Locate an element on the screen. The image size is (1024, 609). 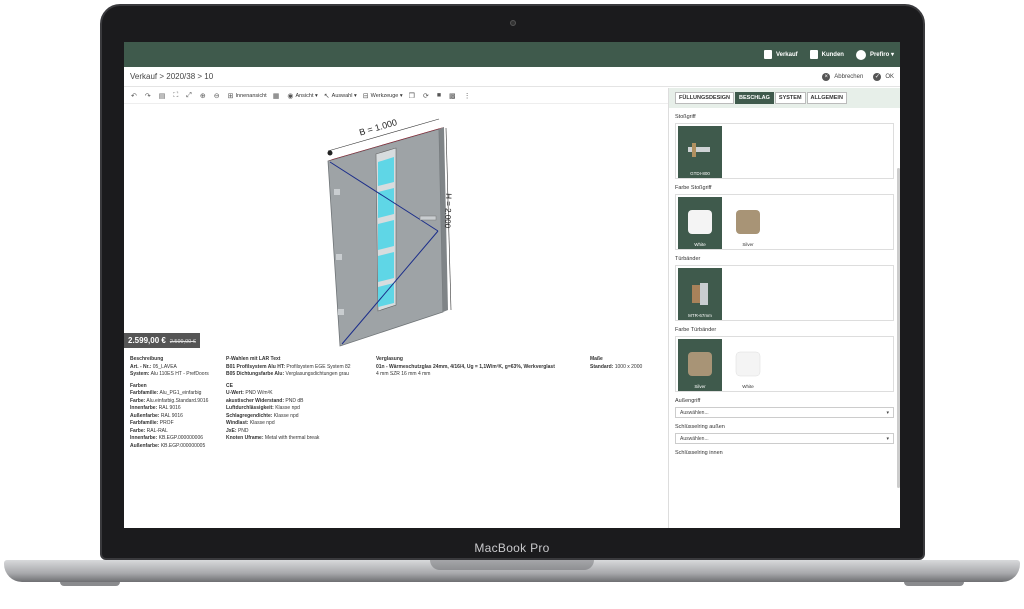
nav-kunden: Kunden is located at coordinates (826, 54).